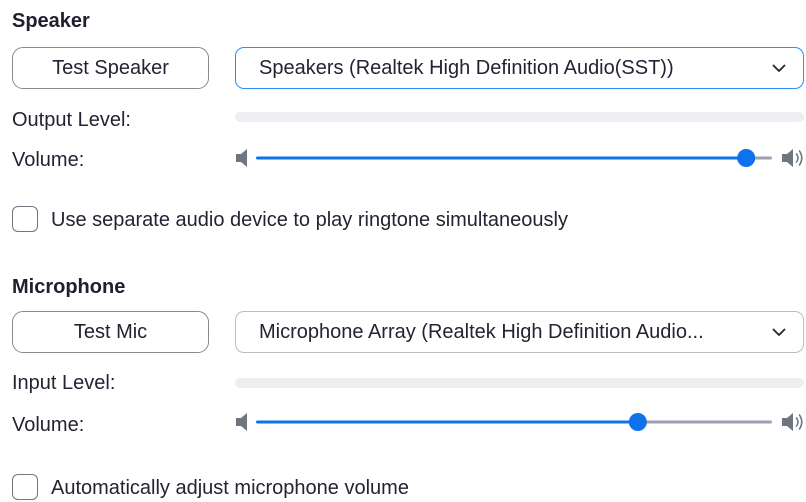 Image resolution: width=806 pixels, height=502 pixels. I want to click on speaker-volume-slider-graphic, so click(519, 158).